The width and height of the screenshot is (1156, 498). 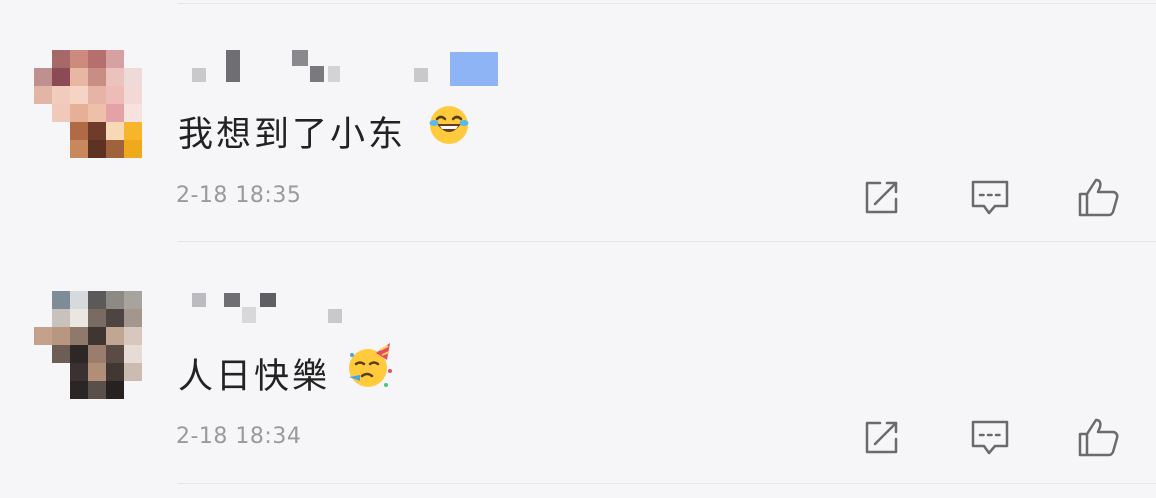 What do you see at coordinates (667, 483) in the screenshot?
I see `bottom-divider` at bounding box center [667, 483].